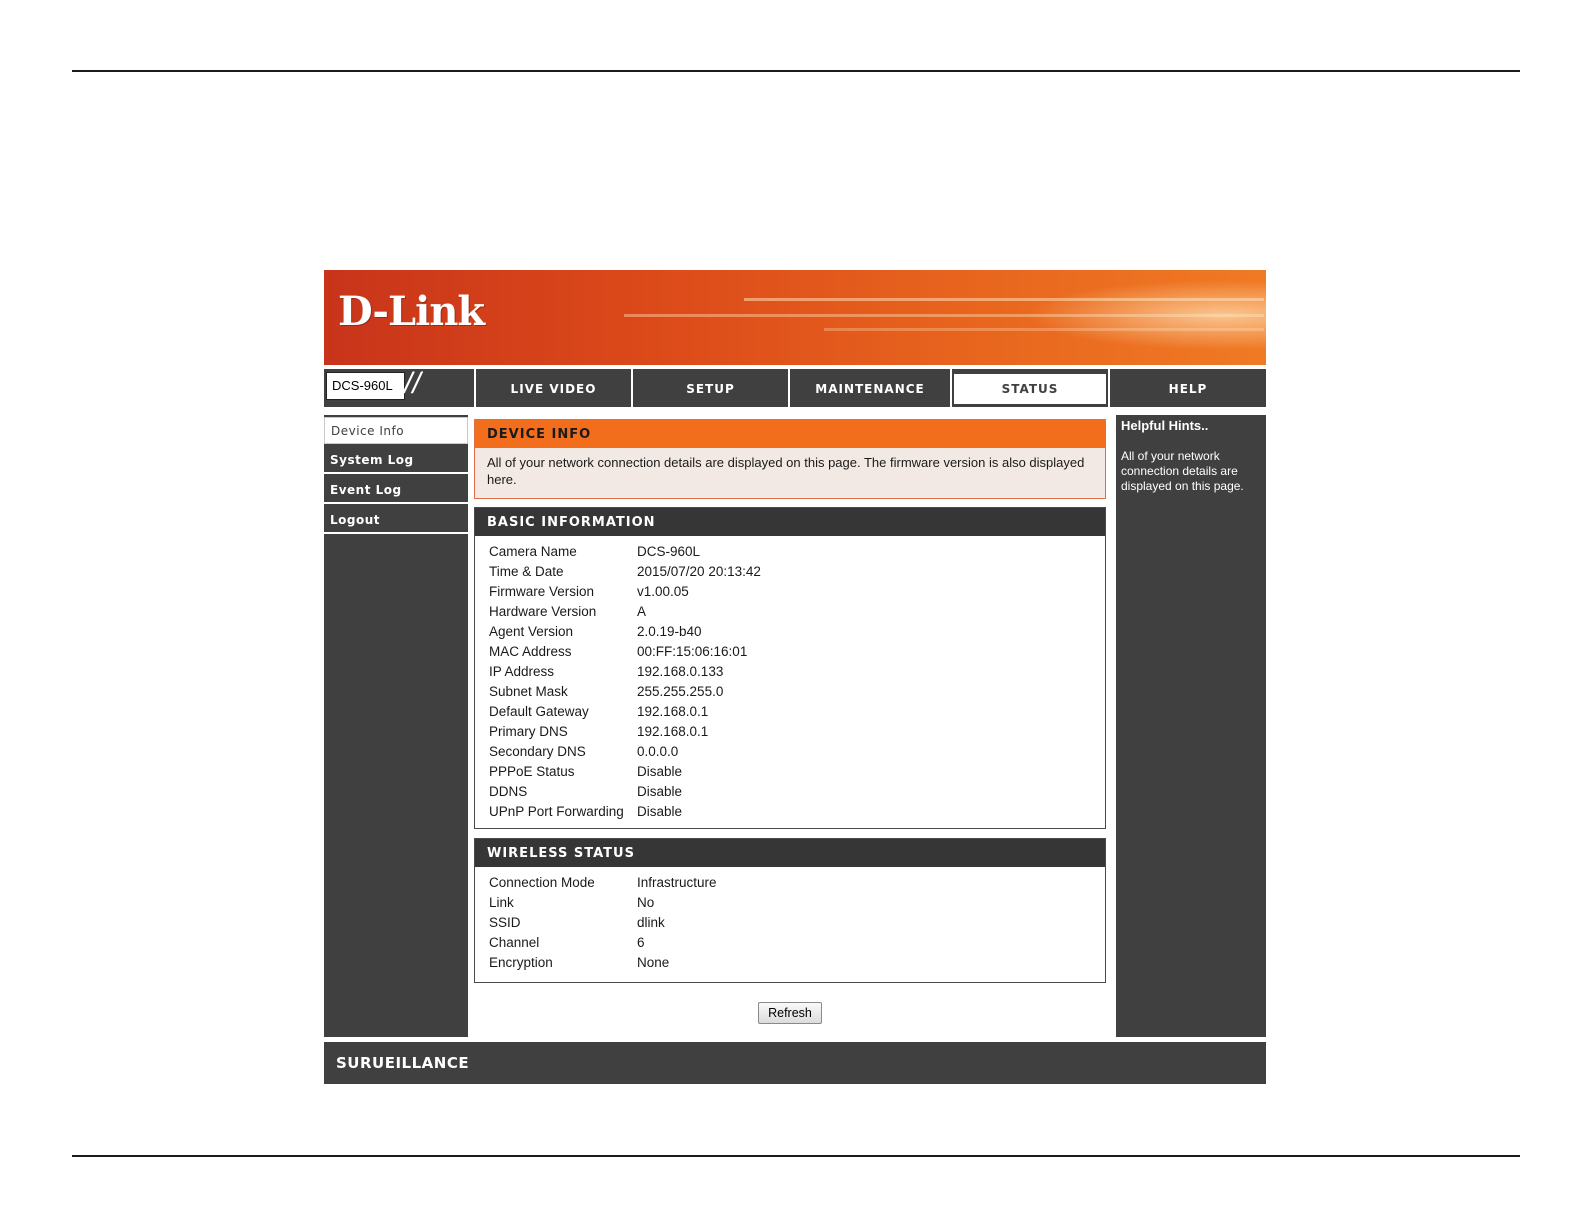 Image resolution: width=1584 pixels, height=1224 pixels. Describe the element at coordinates (522, 671) in the screenshot. I see `info-label: IP Address` at that location.